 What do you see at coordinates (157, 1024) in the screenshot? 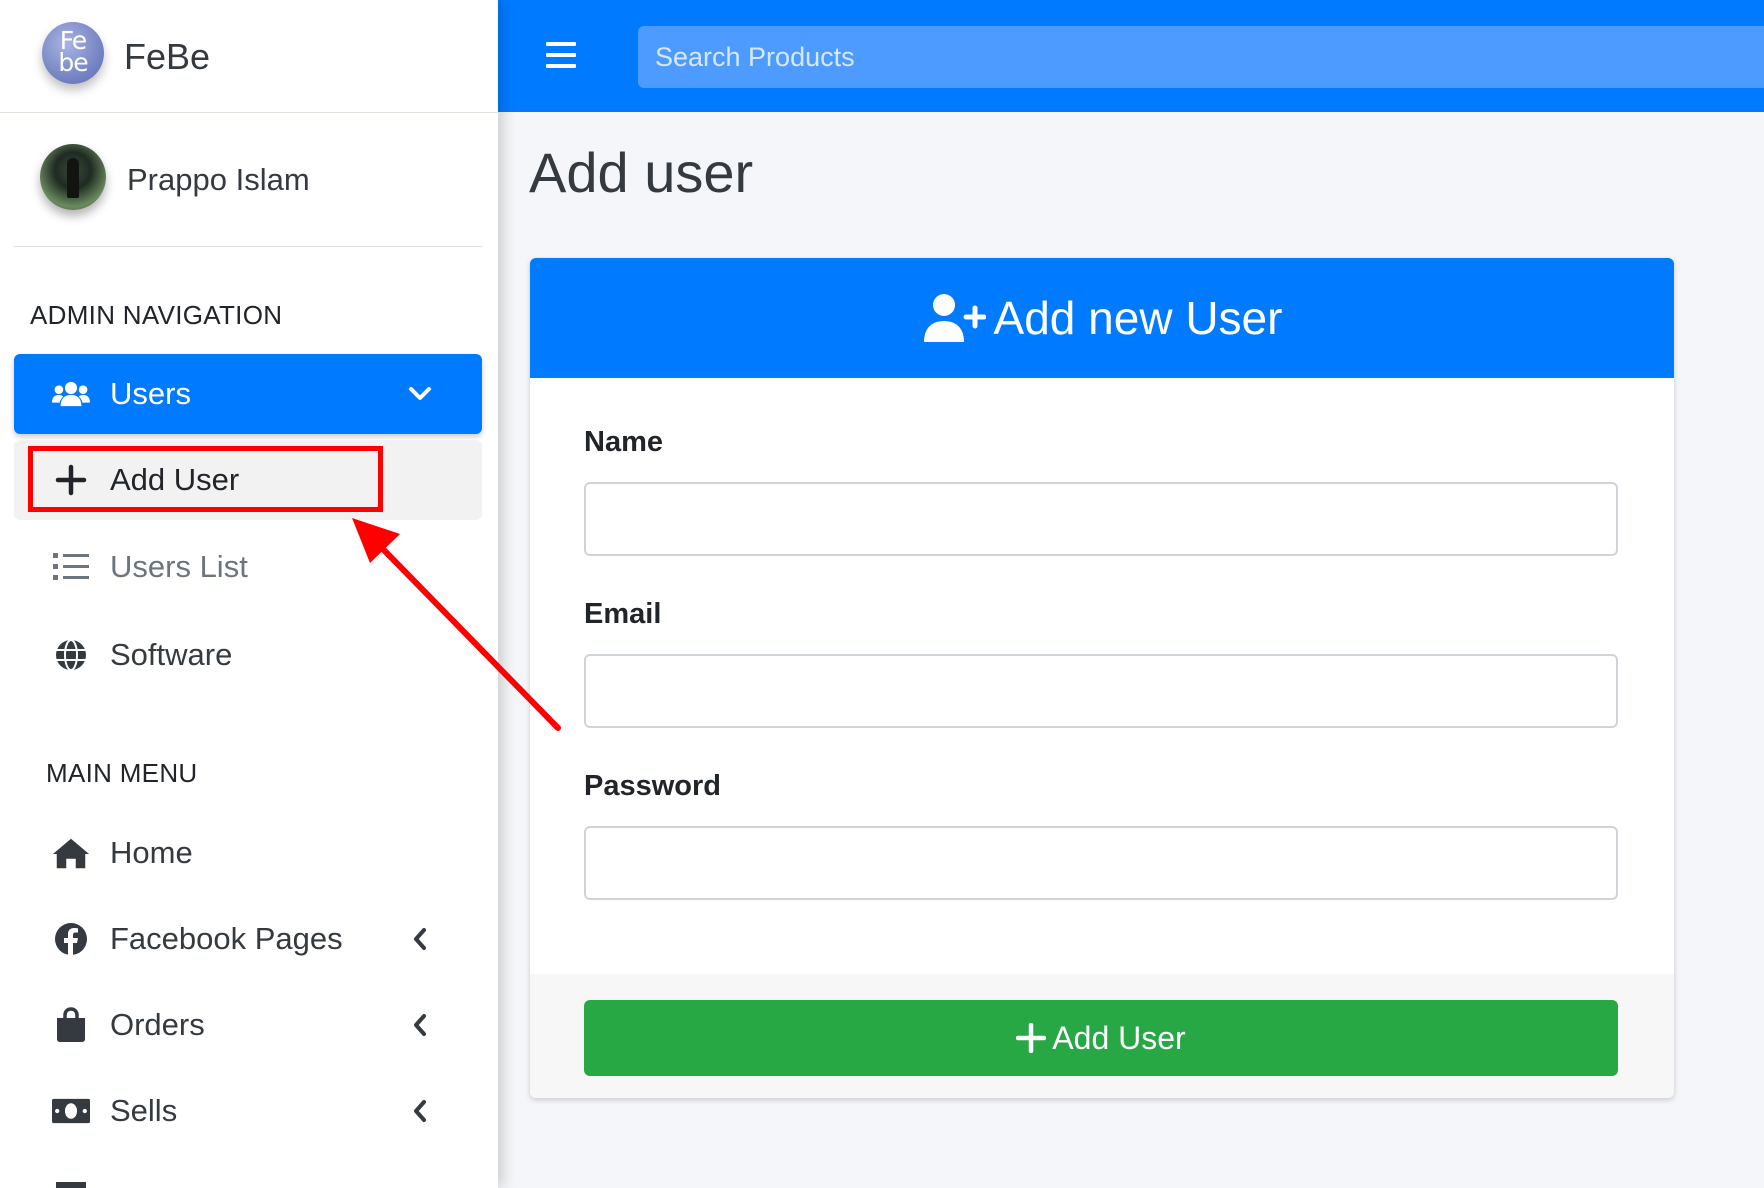
I see `sidebar-item-orders-label: Orders` at bounding box center [157, 1024].